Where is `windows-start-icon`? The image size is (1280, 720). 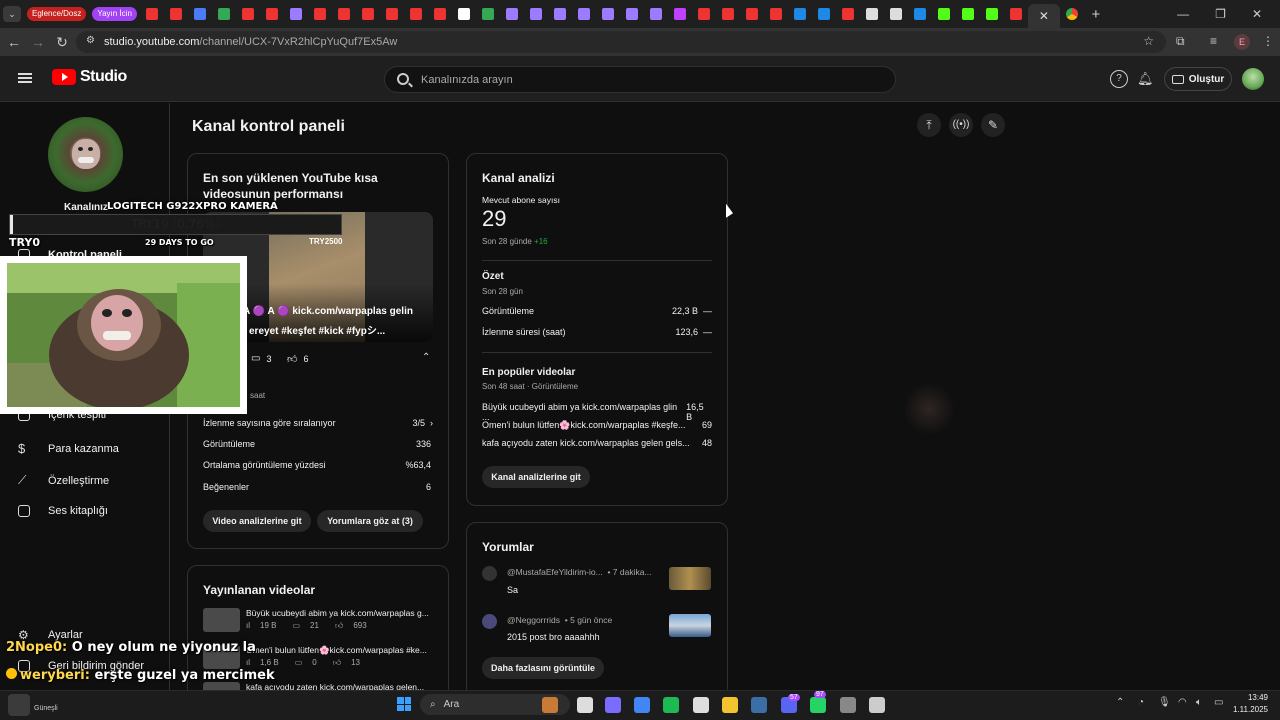 windows-start-icon is located at coordinates (404, 704).